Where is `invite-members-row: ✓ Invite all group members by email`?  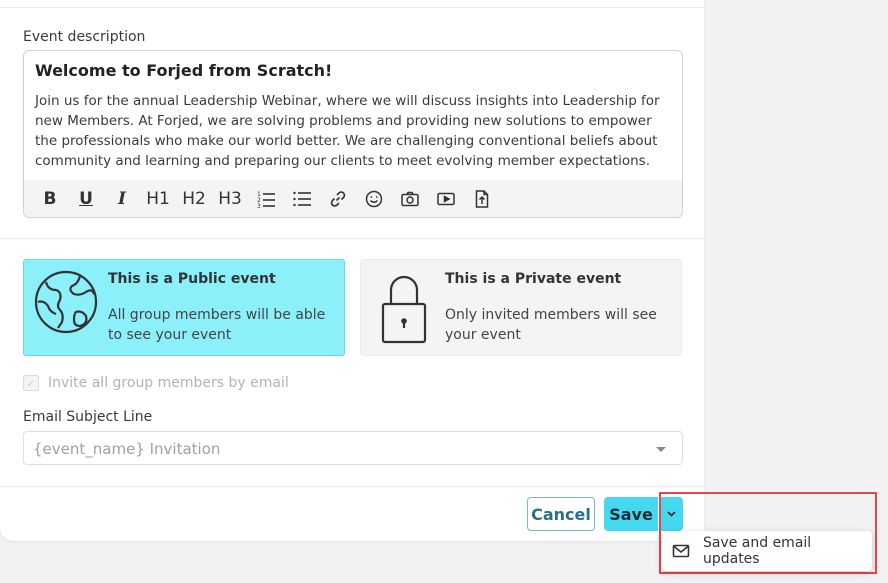
invite-members-row: ✓ Invite all group members by email is located at coordinates (156, 383).